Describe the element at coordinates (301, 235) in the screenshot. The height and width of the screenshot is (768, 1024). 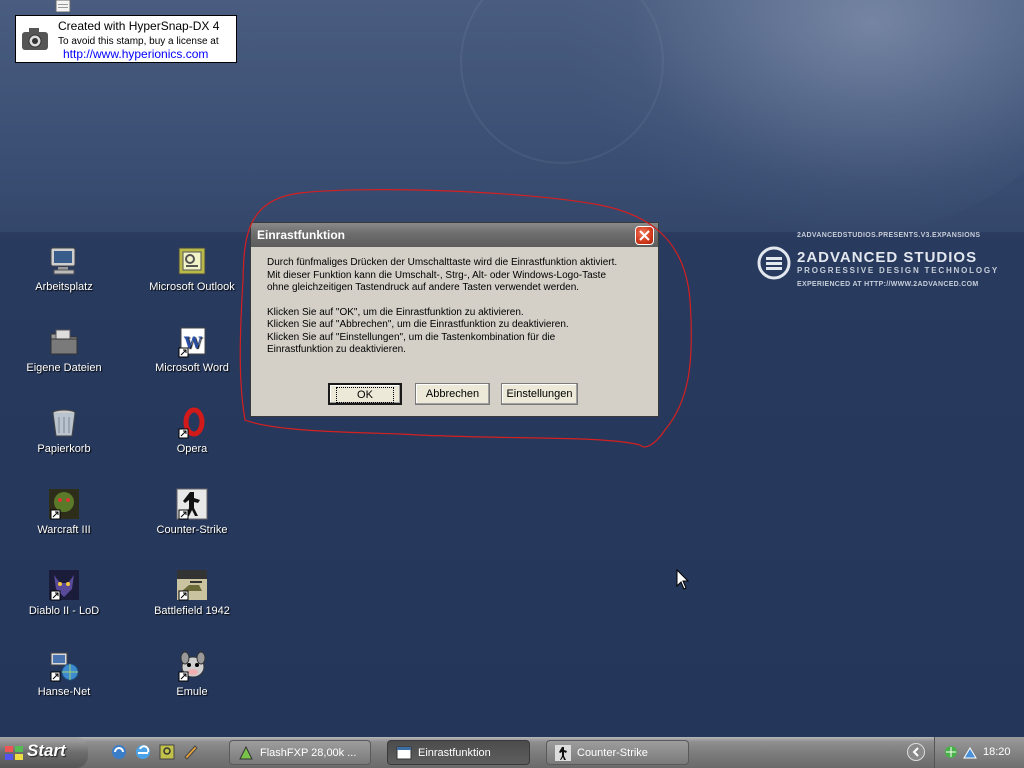
I see `dialog-title: Einrastfunktion` at that location.